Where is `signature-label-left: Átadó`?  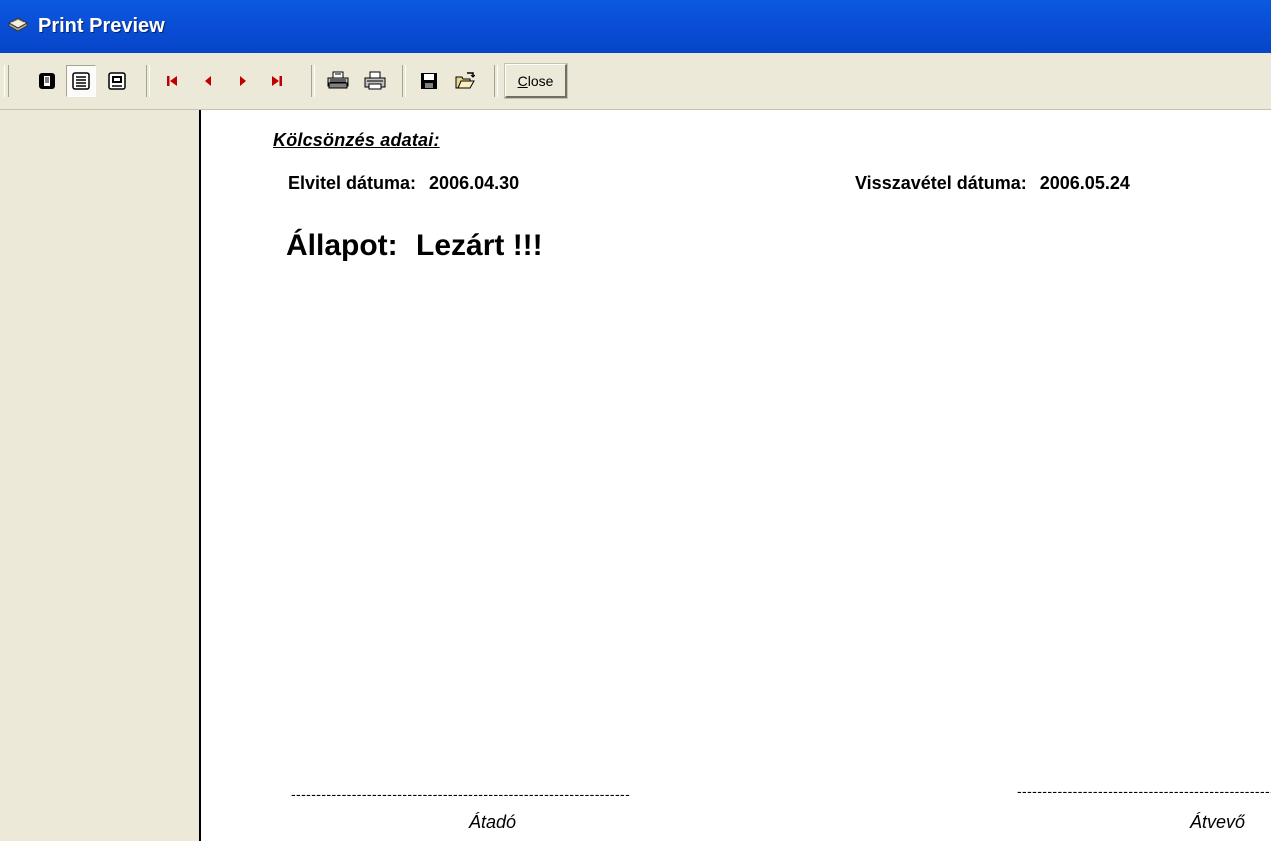 signature-label-left: Átadó is located at coordinates (493, 822).